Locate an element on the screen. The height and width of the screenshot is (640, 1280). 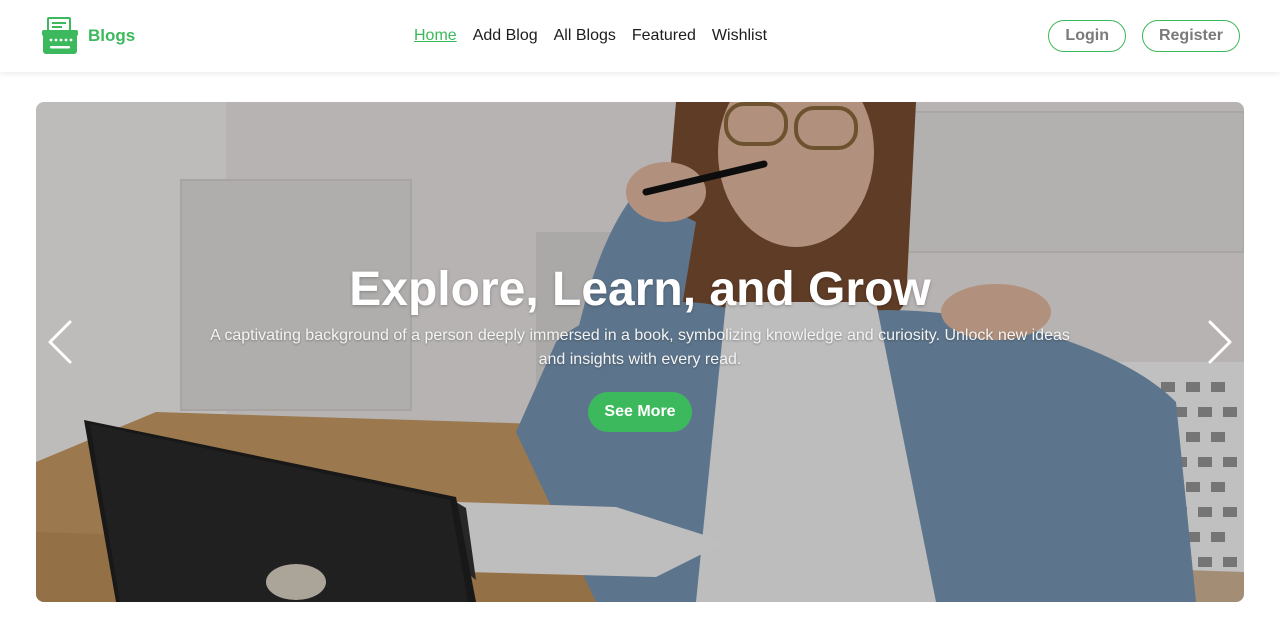
login-button: Login is located at coordinates (1087, 36).